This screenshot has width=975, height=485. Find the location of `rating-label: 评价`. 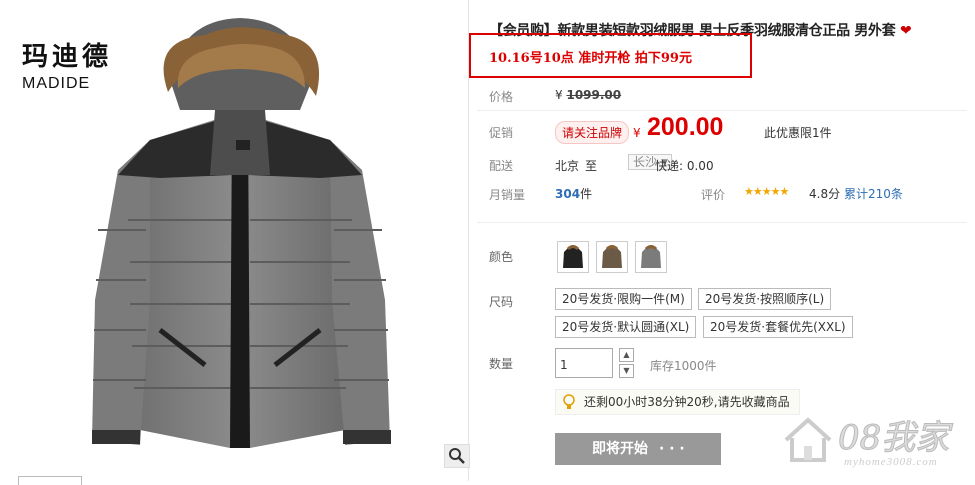

rating-label: 评价 is located at coordinates (713, 195).